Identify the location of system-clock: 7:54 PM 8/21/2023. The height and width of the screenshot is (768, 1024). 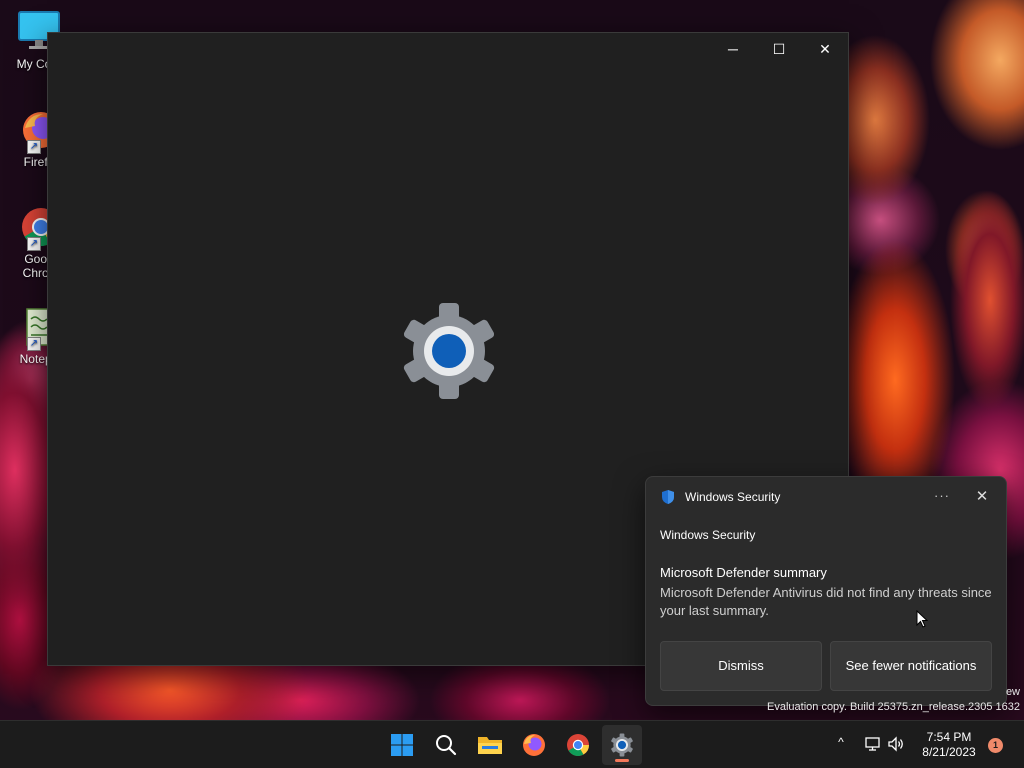
(949, 745).